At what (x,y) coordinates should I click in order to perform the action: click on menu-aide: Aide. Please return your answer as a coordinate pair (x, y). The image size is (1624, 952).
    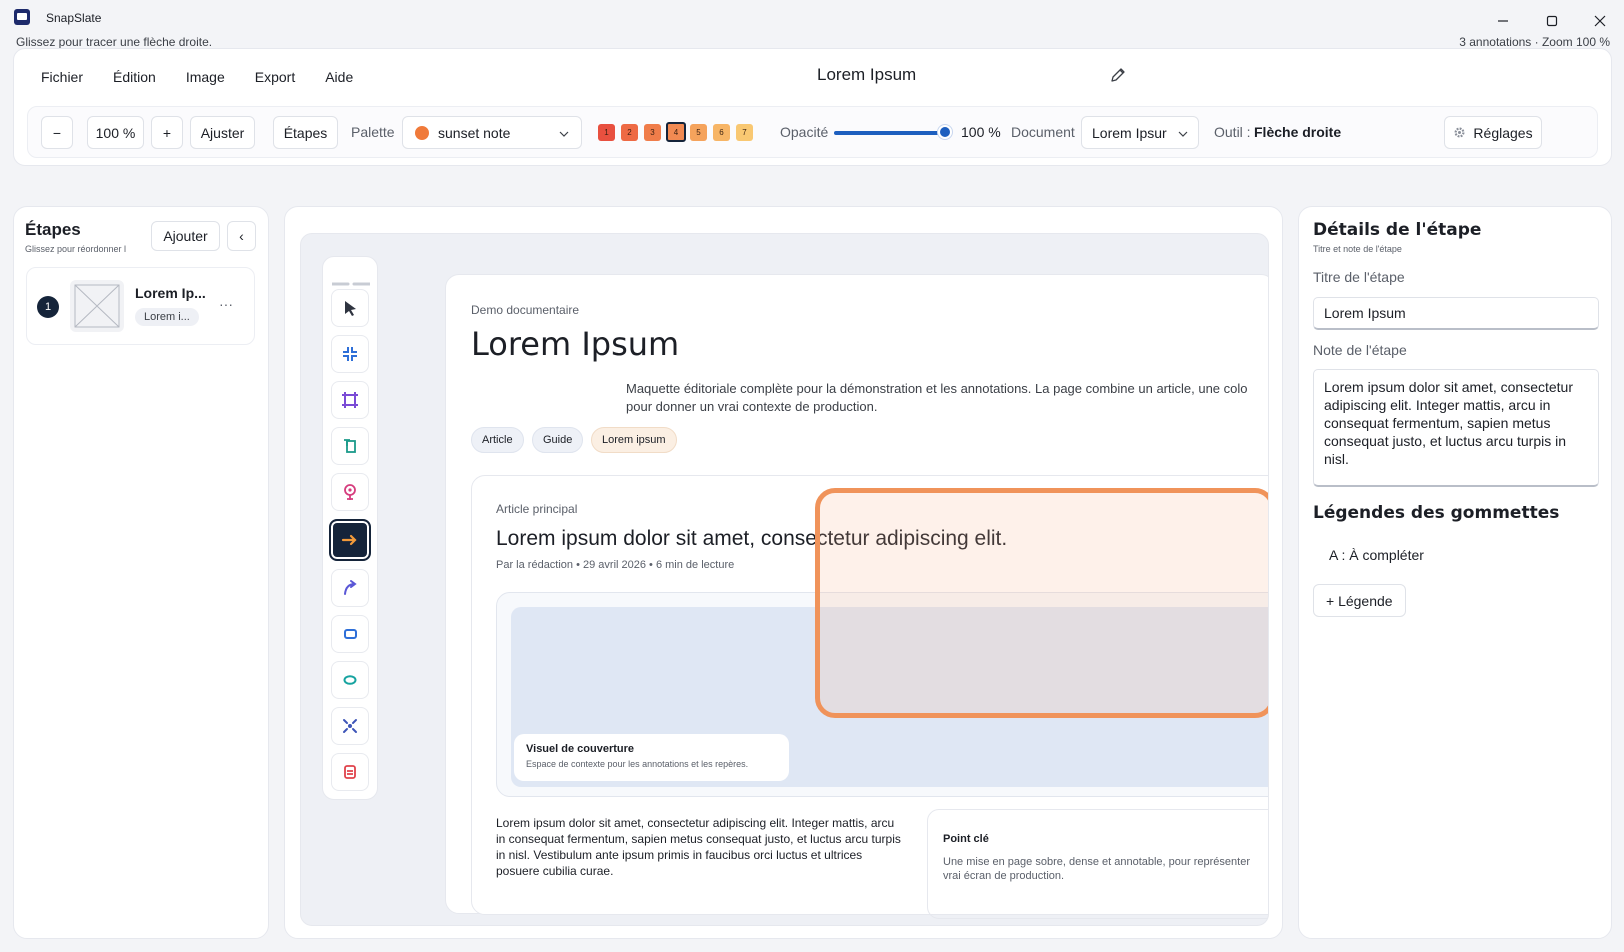
    Looking at the image, I should click on (339, 77).